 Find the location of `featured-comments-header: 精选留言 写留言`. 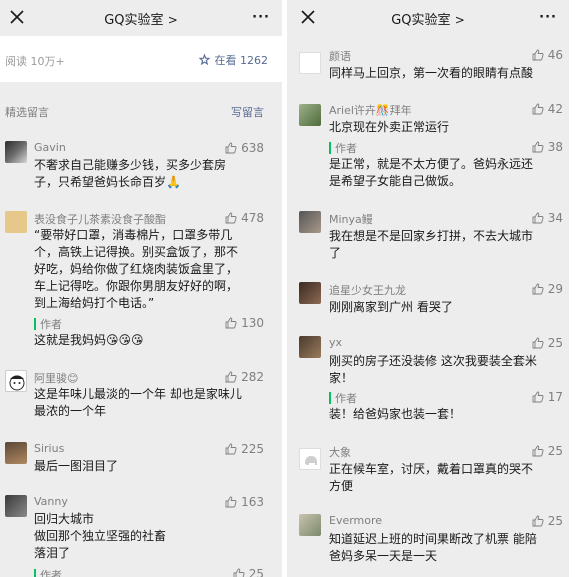

featured-comments-header: 精选留言 写留言 is located at coordinates (141, 112).